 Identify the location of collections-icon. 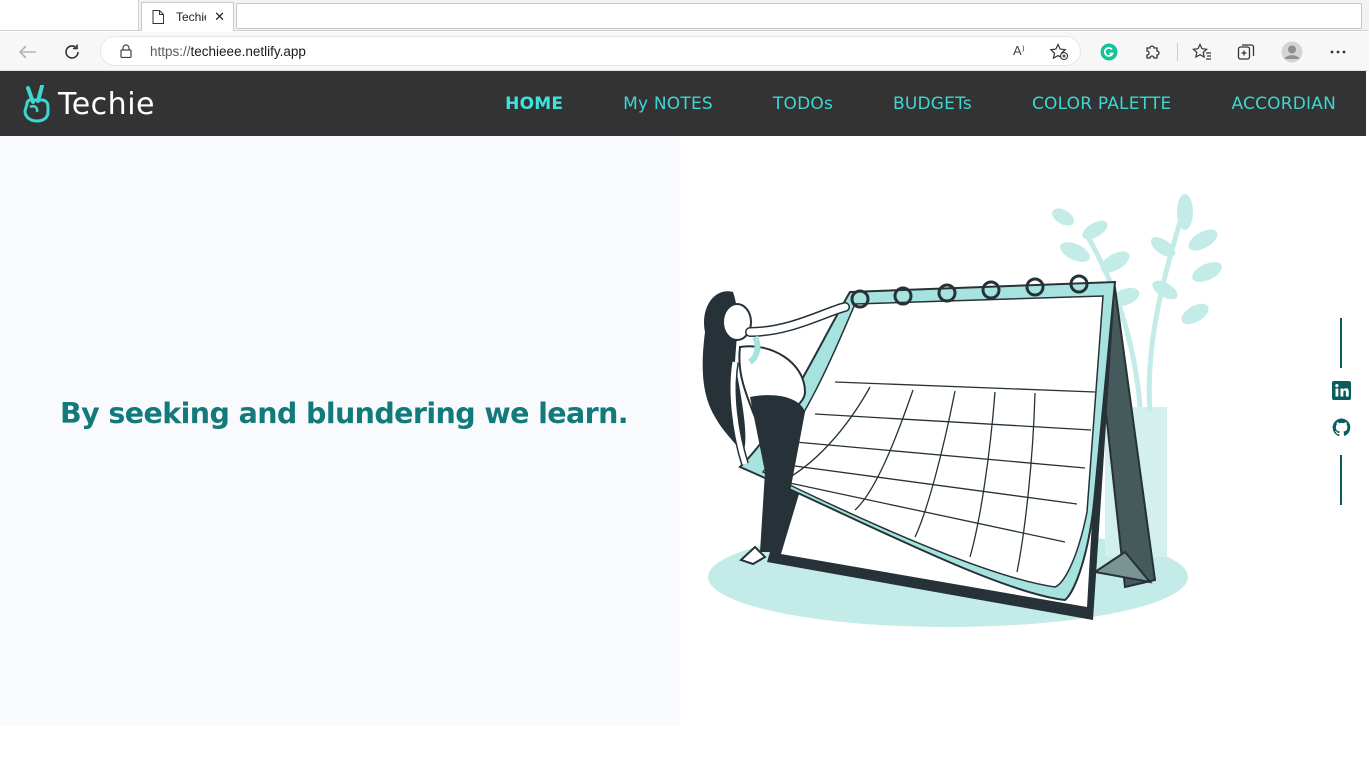
(1246, 52).